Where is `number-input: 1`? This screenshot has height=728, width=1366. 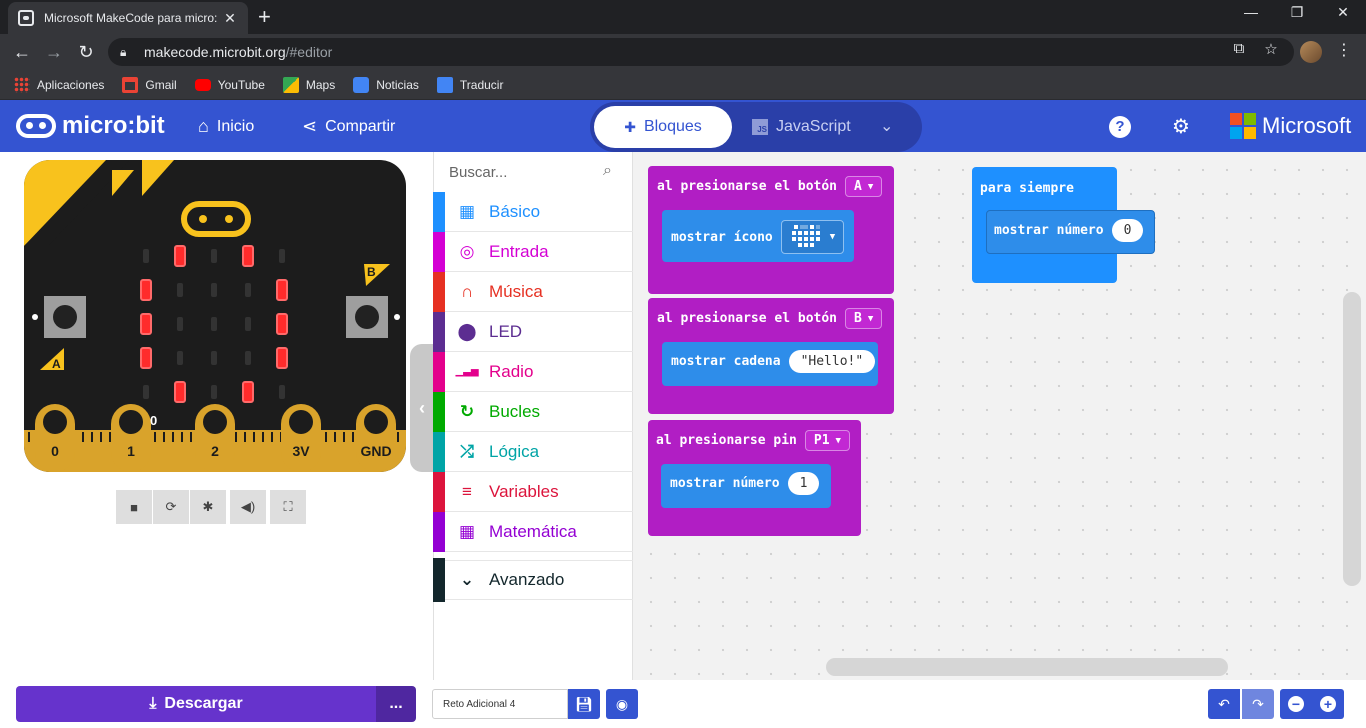 number-input: 1 is located at coordinates (803, 483).